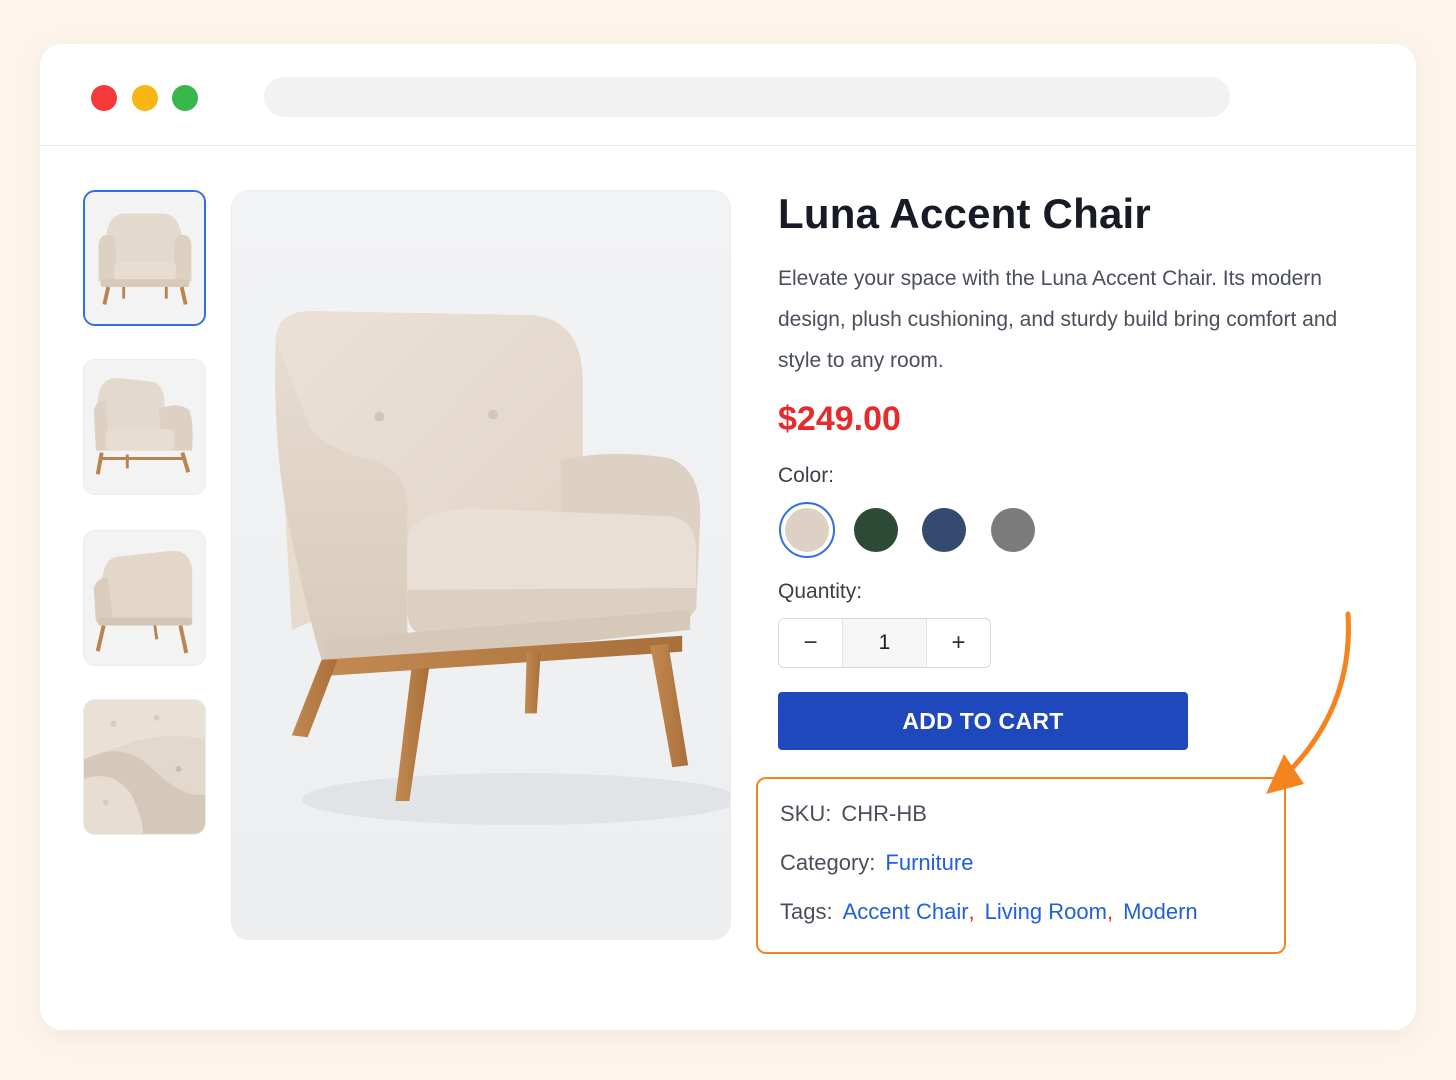 The image size is (1456, 1080). I want to click on category-row: Category: Furniture, so click(876, 863).